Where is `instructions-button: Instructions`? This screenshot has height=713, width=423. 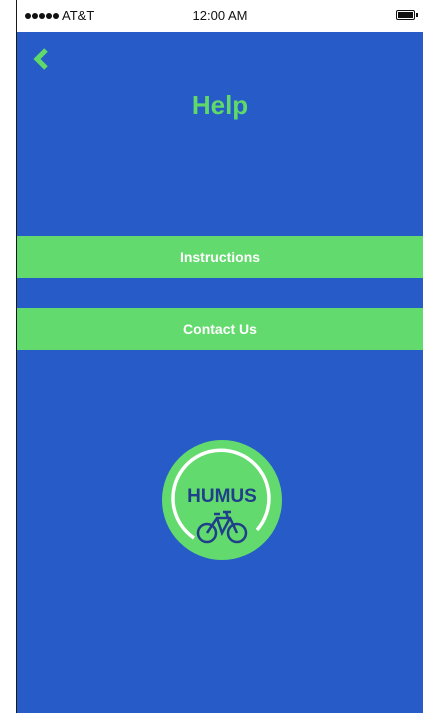
instructions-button: Instructions is located at coordinates (220, 257).